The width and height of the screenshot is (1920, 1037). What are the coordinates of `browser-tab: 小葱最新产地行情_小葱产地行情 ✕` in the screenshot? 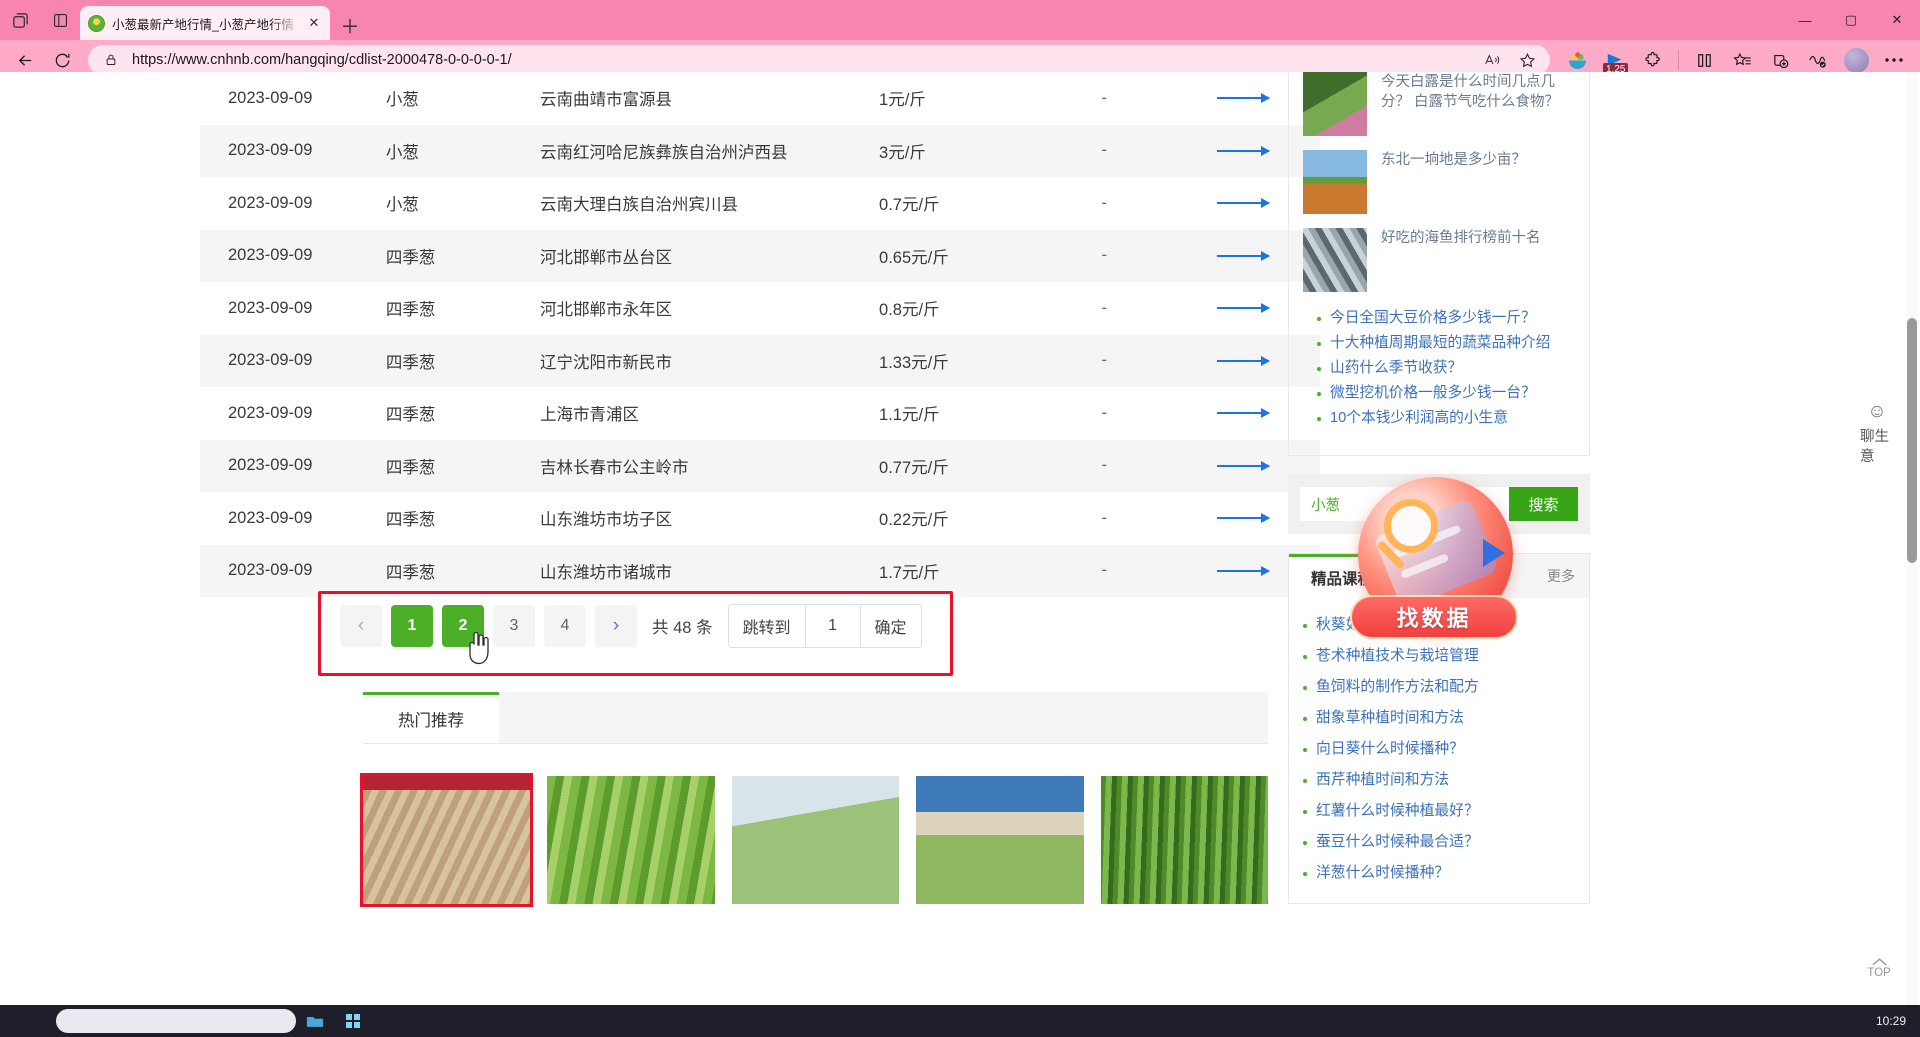 It's located at (205, 23).